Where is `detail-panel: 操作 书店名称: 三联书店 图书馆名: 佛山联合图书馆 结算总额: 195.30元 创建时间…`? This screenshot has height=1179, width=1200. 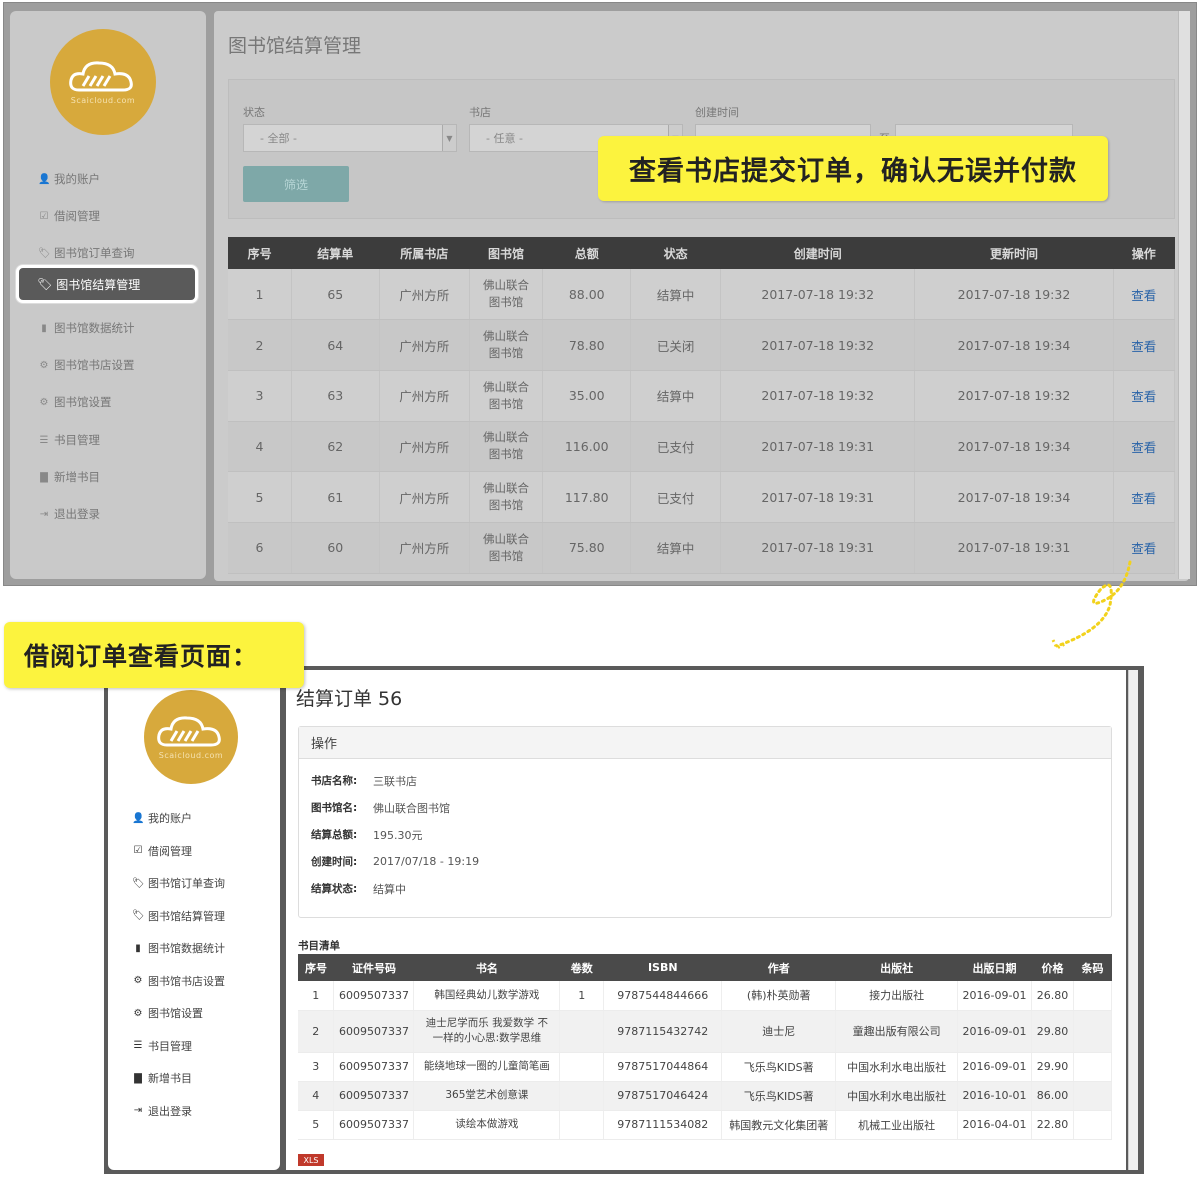
detail-panel: 操作 书店名称: 三联书店 图书馆名: 佛山联合图书馆 结算总额: 195.30元 创建时间… is located at coordinates (705, 822).